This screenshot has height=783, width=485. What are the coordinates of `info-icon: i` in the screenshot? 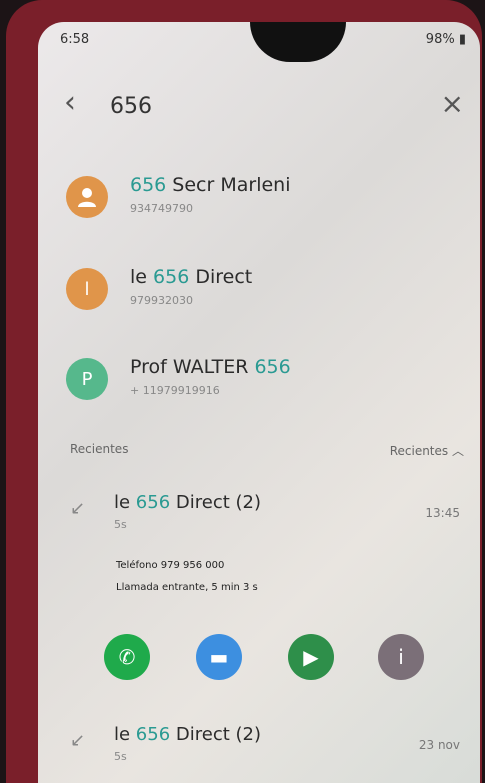 It's located at (401, 657).